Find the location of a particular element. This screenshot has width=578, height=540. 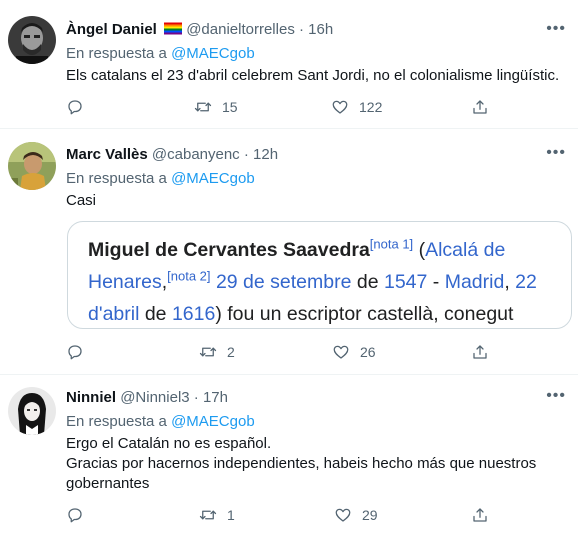

like-button: 26 is located at coordinates (354, 352).